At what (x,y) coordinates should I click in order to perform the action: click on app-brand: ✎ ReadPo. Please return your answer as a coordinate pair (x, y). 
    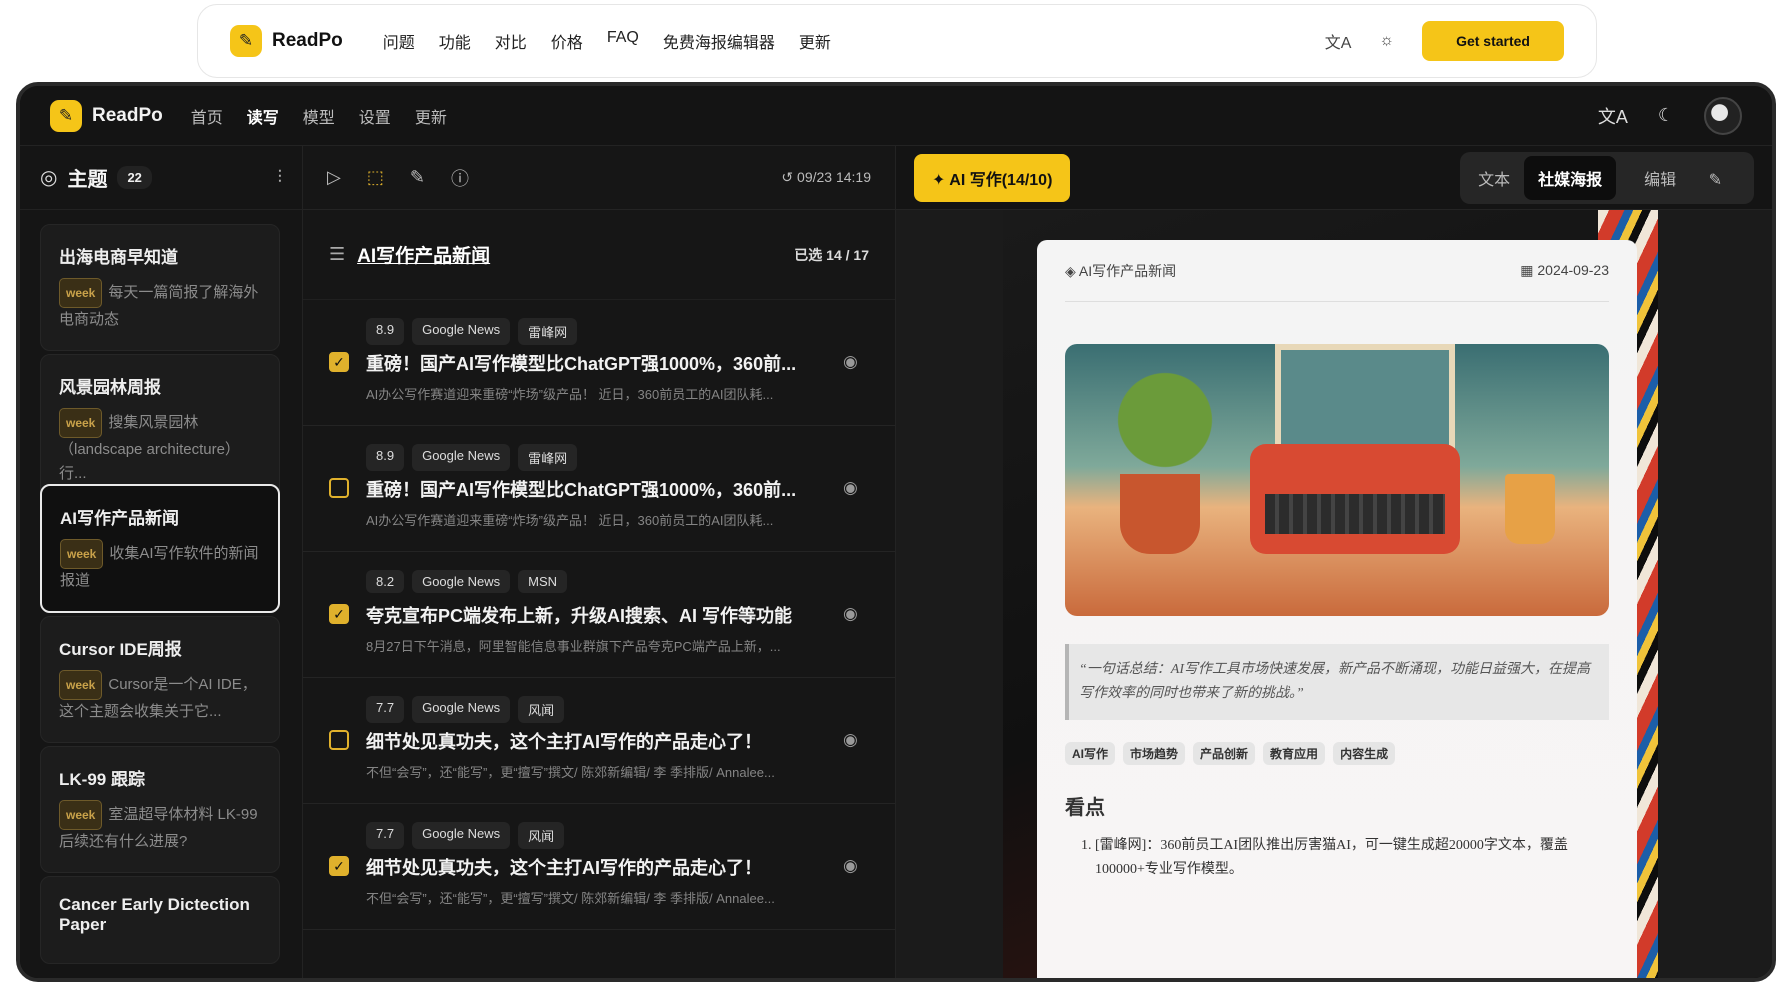
    Looking at the image, I should click on (106, 115).